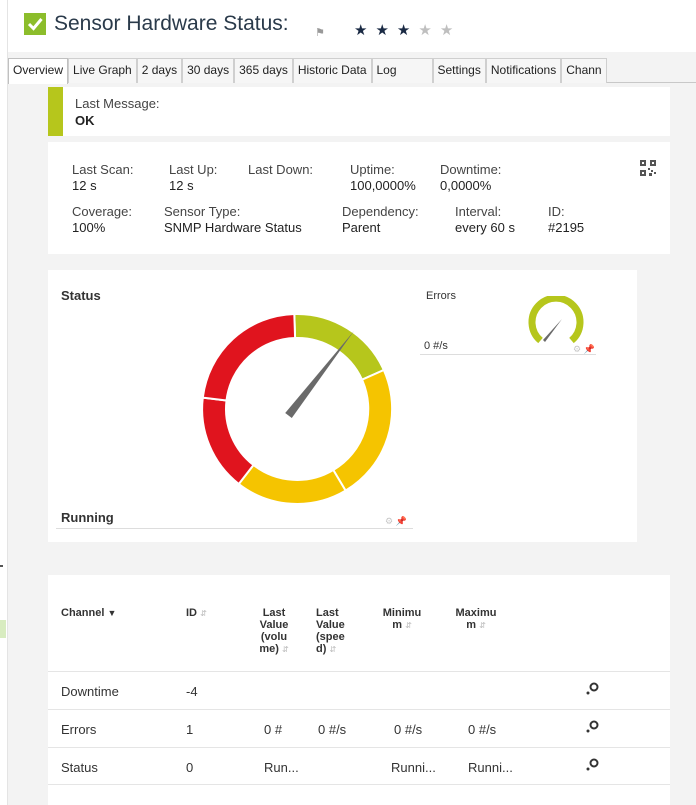 This screenshot has height=805, width=696. What do you see at coordinates (102, 70) in the screenshot?
I see `tab-live-graph: Live Graph` at bounding box center [102, 70].